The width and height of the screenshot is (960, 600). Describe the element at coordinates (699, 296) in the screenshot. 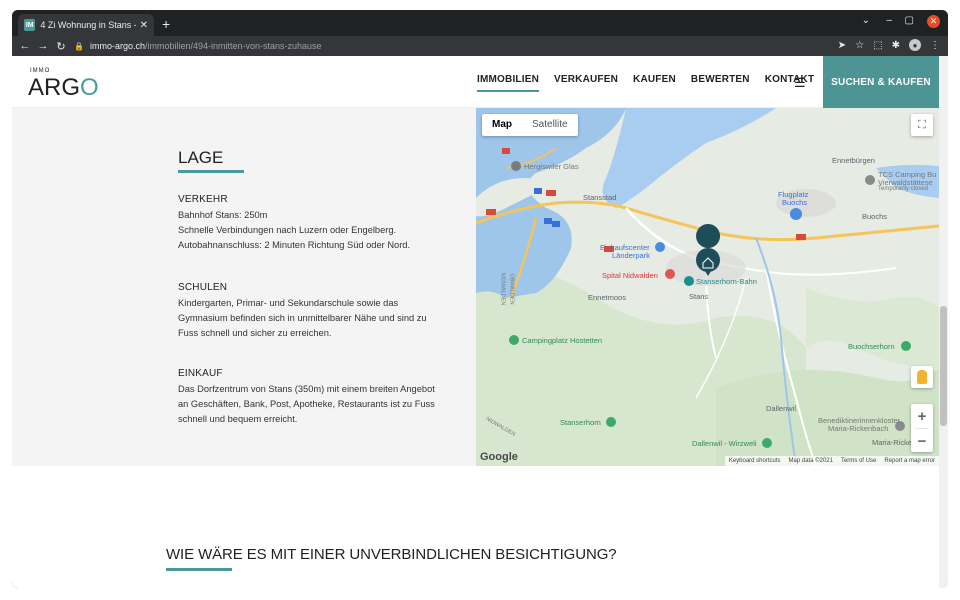

I see `label-stans: Stans` at that location.